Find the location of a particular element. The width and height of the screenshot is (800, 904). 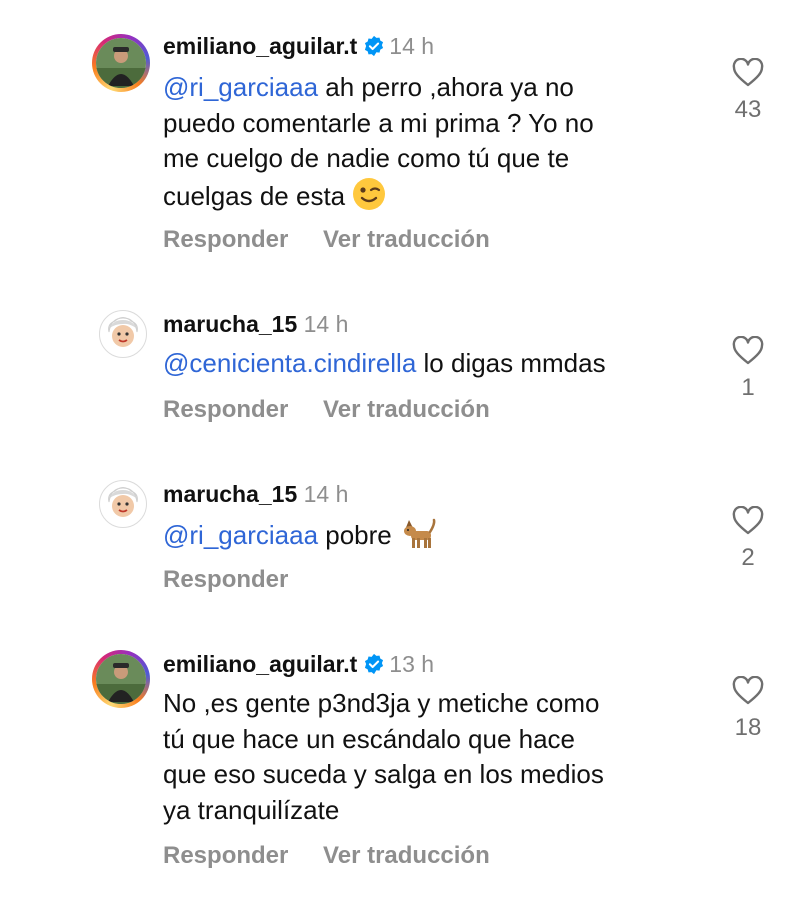

winking-face-emoji-icon is located at coordinates (369, 193).